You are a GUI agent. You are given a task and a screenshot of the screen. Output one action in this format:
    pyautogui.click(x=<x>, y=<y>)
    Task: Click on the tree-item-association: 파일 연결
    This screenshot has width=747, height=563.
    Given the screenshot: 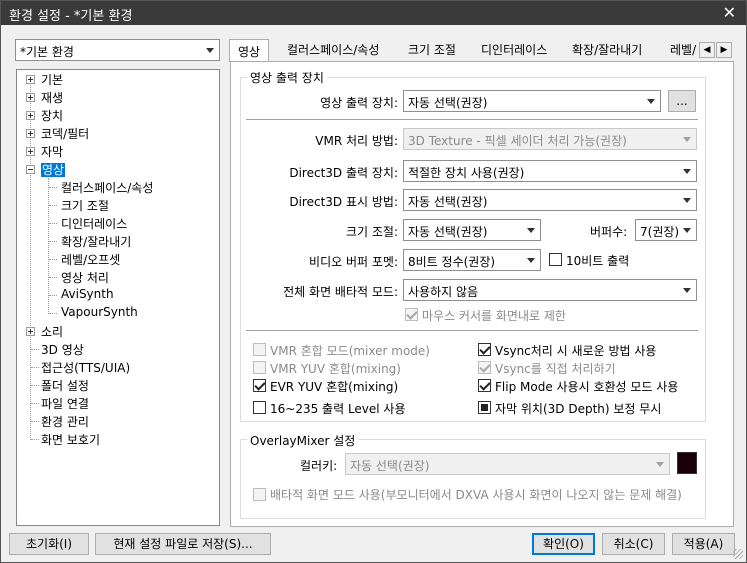 What is the action you would take?
    pyautogui.click(x=65, y=403)
    